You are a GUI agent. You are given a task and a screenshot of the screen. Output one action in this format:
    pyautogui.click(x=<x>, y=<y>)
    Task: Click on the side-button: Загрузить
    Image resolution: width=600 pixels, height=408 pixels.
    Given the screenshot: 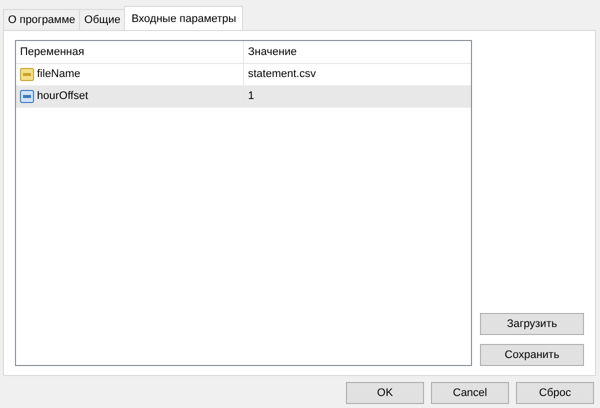 What is the action you would take?
    pyautogui.click(x=532, y=324)
    